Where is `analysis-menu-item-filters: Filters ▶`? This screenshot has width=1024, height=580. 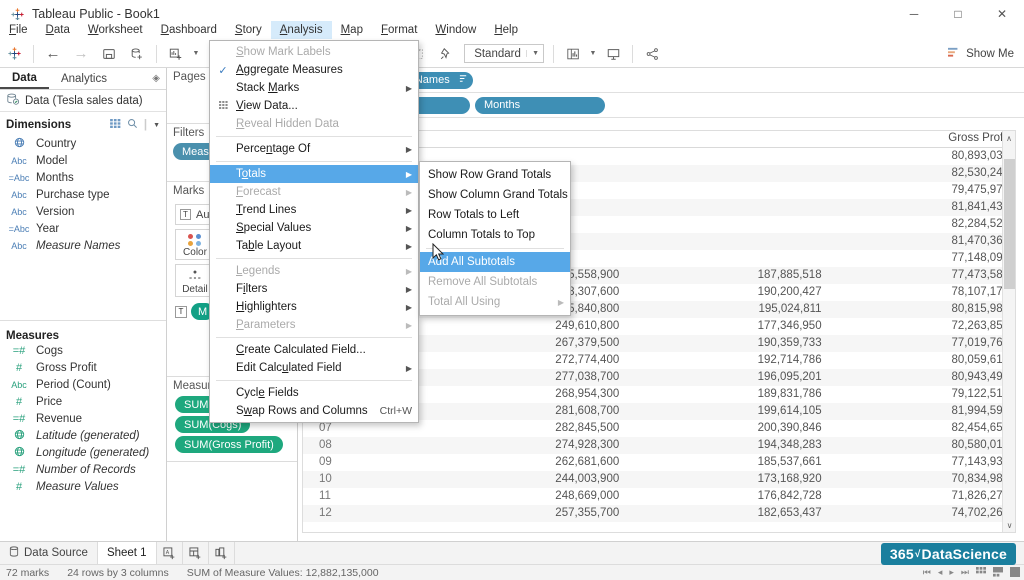
analysis-menu-item-filters: Filters ▶ is located at coordinates (314, 289).